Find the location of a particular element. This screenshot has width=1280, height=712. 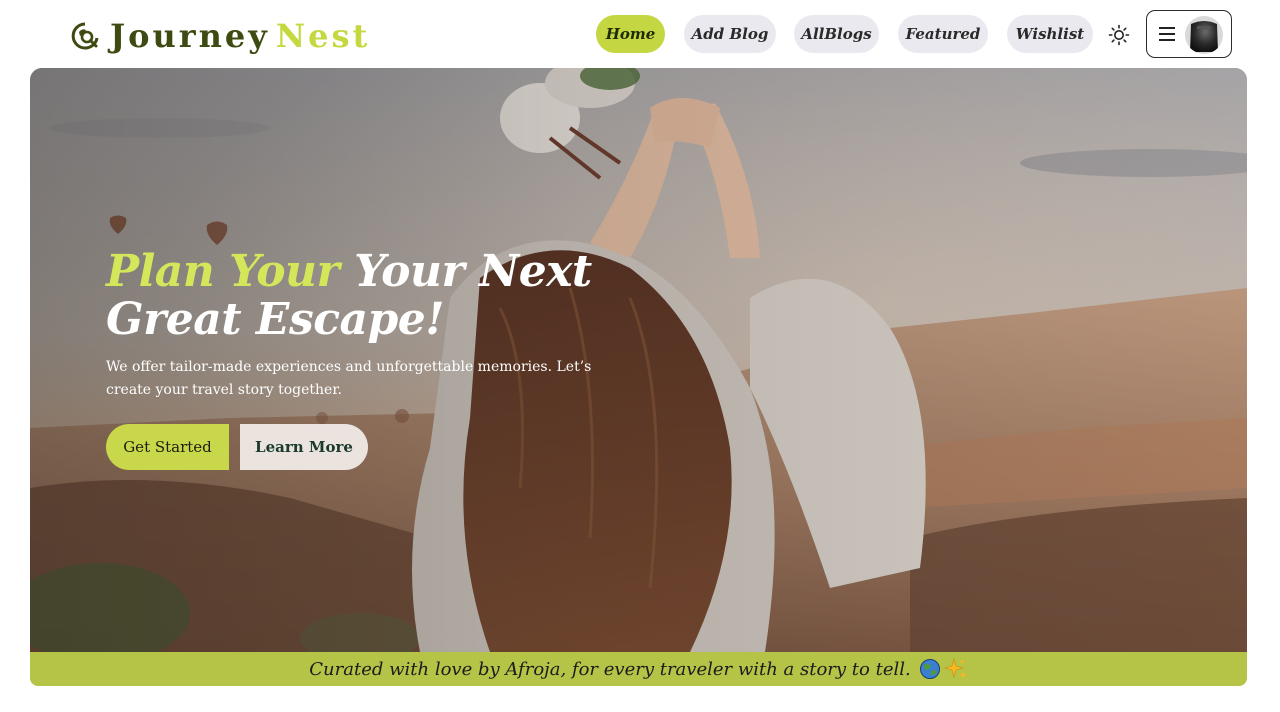

brand-logo: Journey Nest is located at coordinates (220, 36).